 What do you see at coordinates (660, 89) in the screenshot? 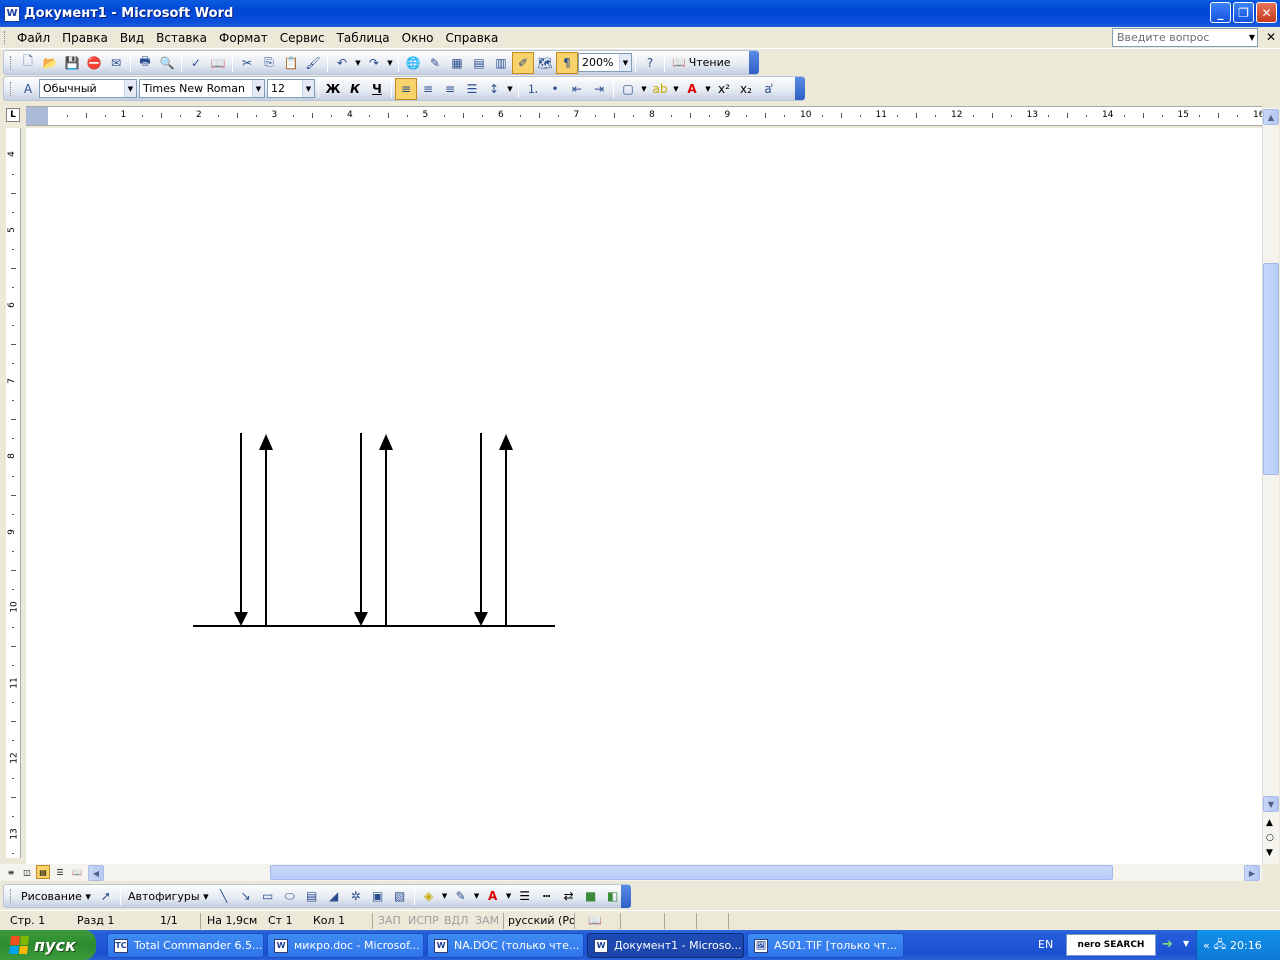
I see `highlight-icon: ab` at bounding box center [660, 89].